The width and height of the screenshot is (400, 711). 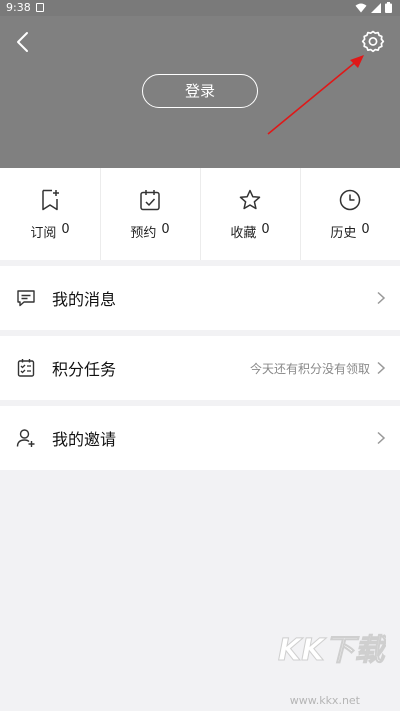 I want to click on login-button: 登录, so click(x=200, y=91).